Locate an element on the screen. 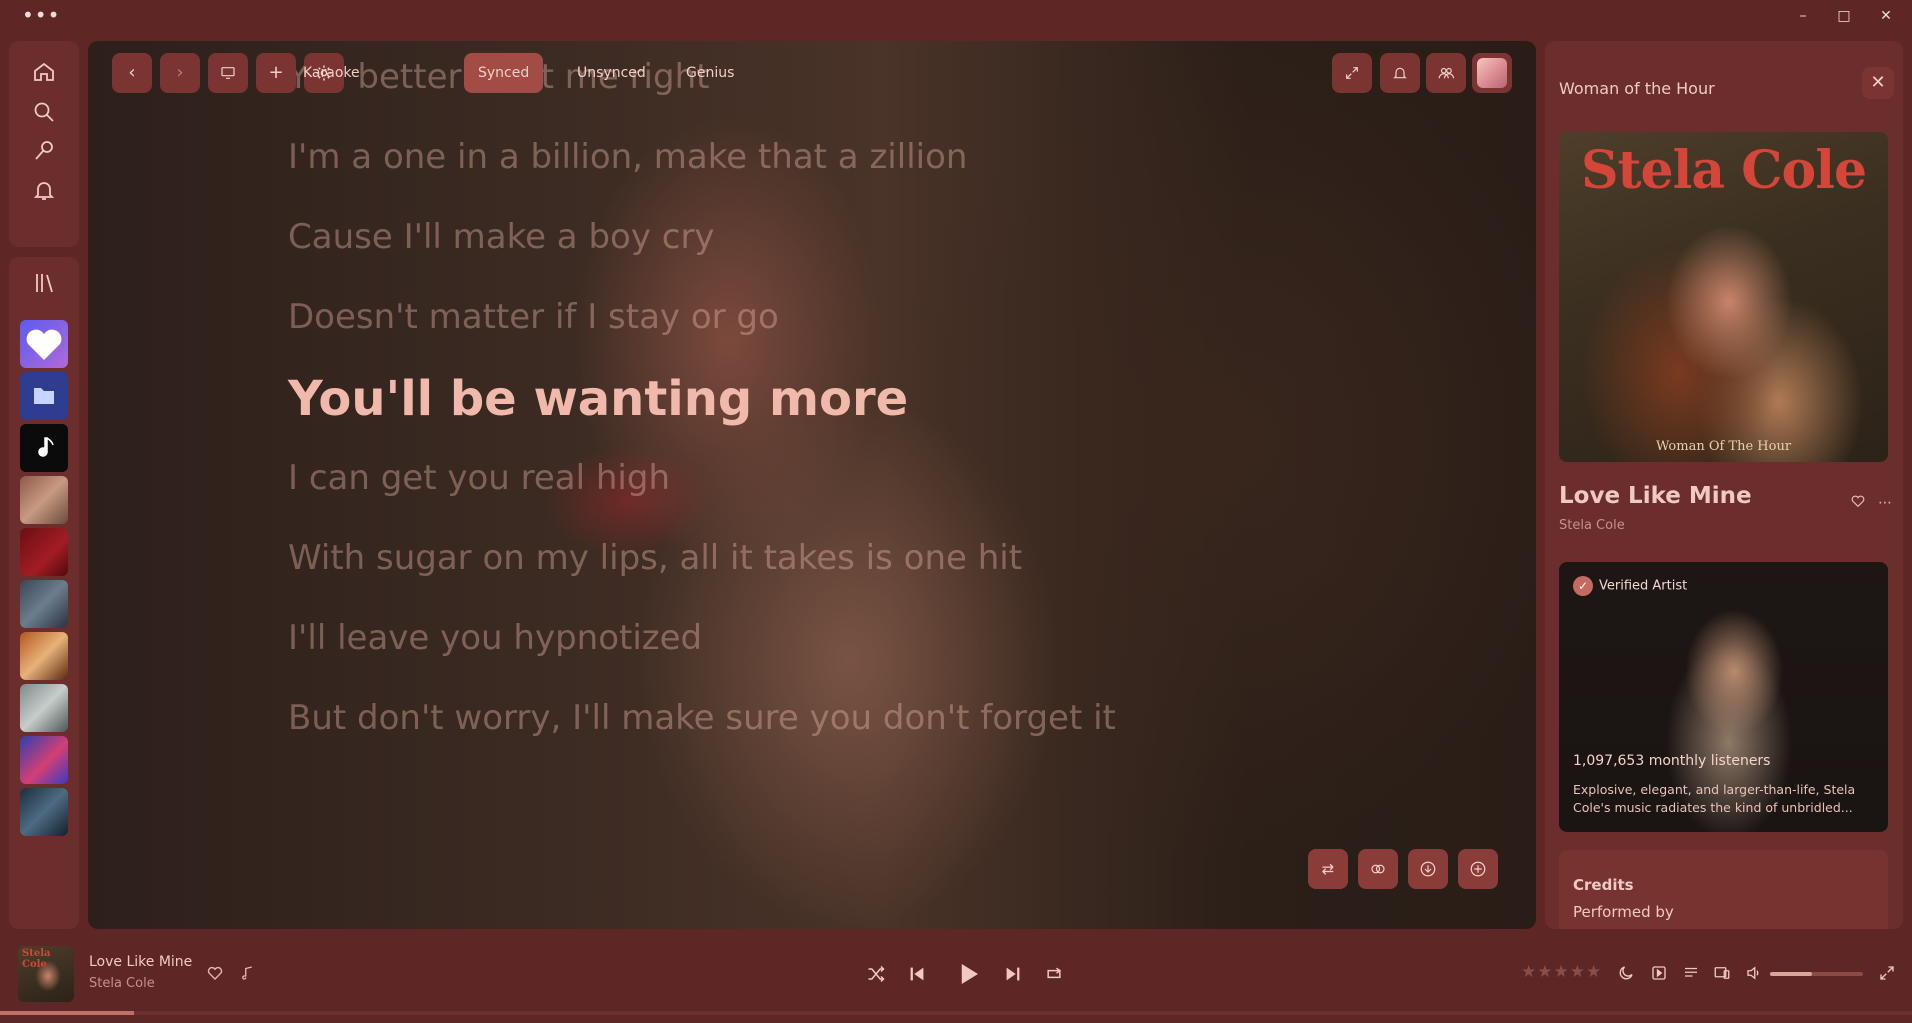 The width and height of the screenshot is (1912, 1023). panel-title: Woman of the Hour is located at coordinates (1637, 88).